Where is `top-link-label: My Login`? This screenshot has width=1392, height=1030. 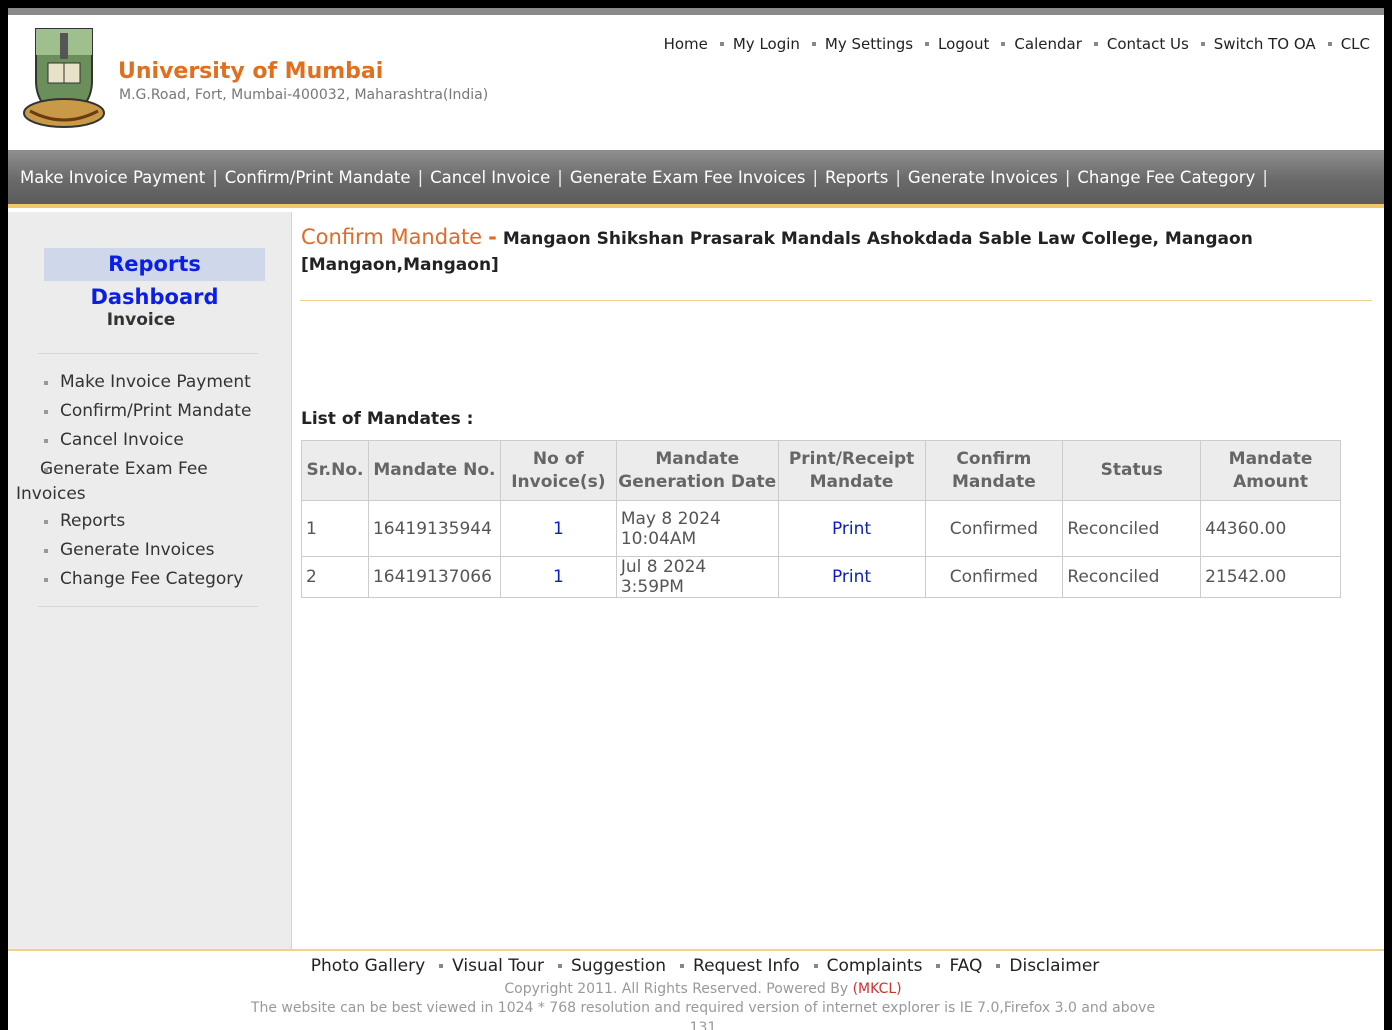
top-link-label: My Login is located at coordinates (766, 44).